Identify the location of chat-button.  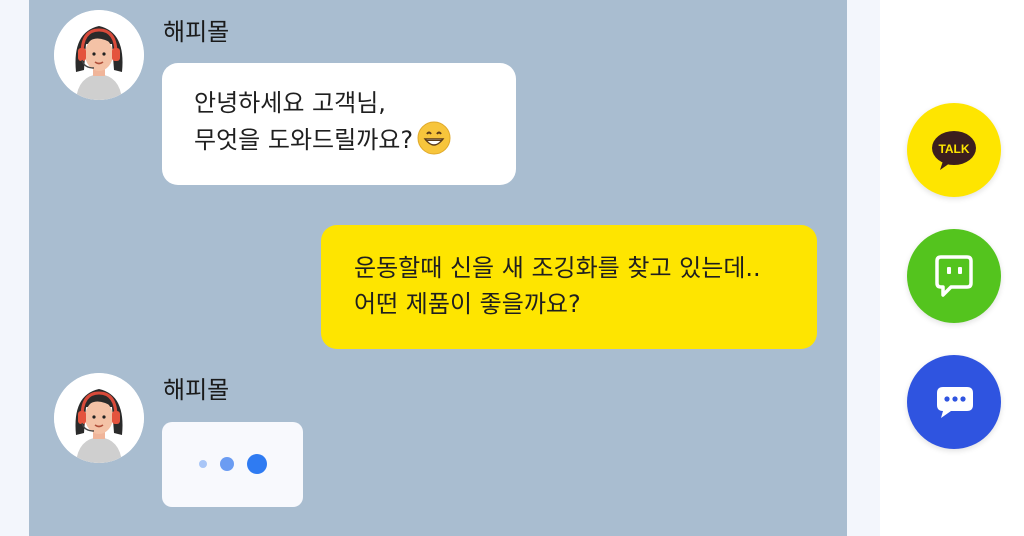
(954, 402).